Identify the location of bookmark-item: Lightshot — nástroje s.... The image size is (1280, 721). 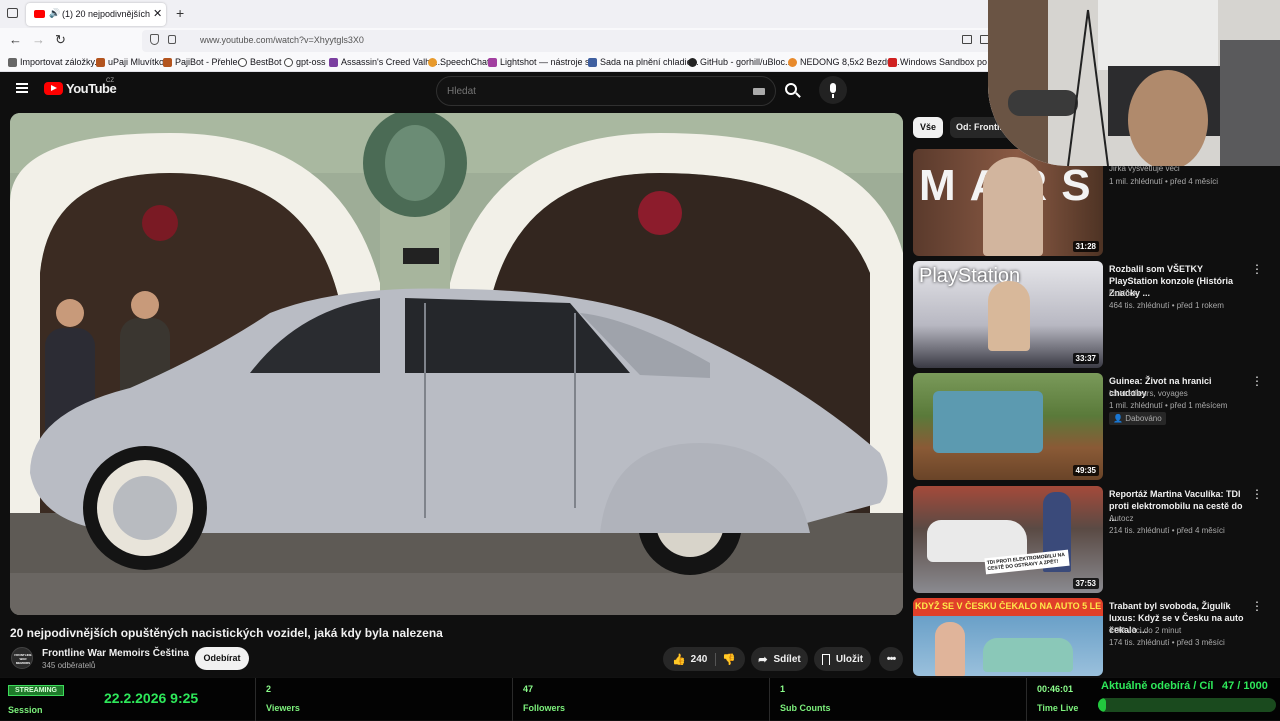
(542, 62).